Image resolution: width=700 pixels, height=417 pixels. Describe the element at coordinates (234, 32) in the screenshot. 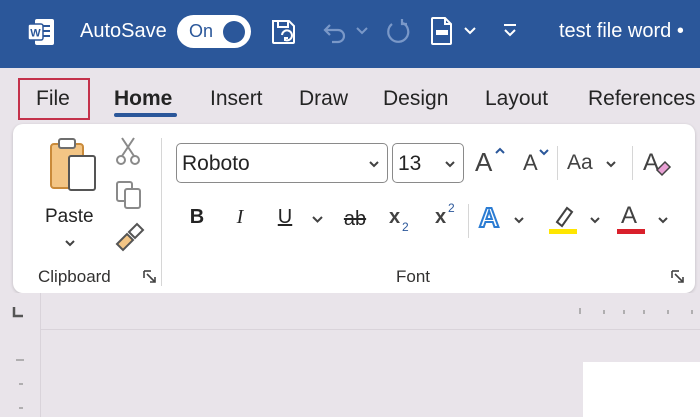

I see `toggle-knob` at that location.